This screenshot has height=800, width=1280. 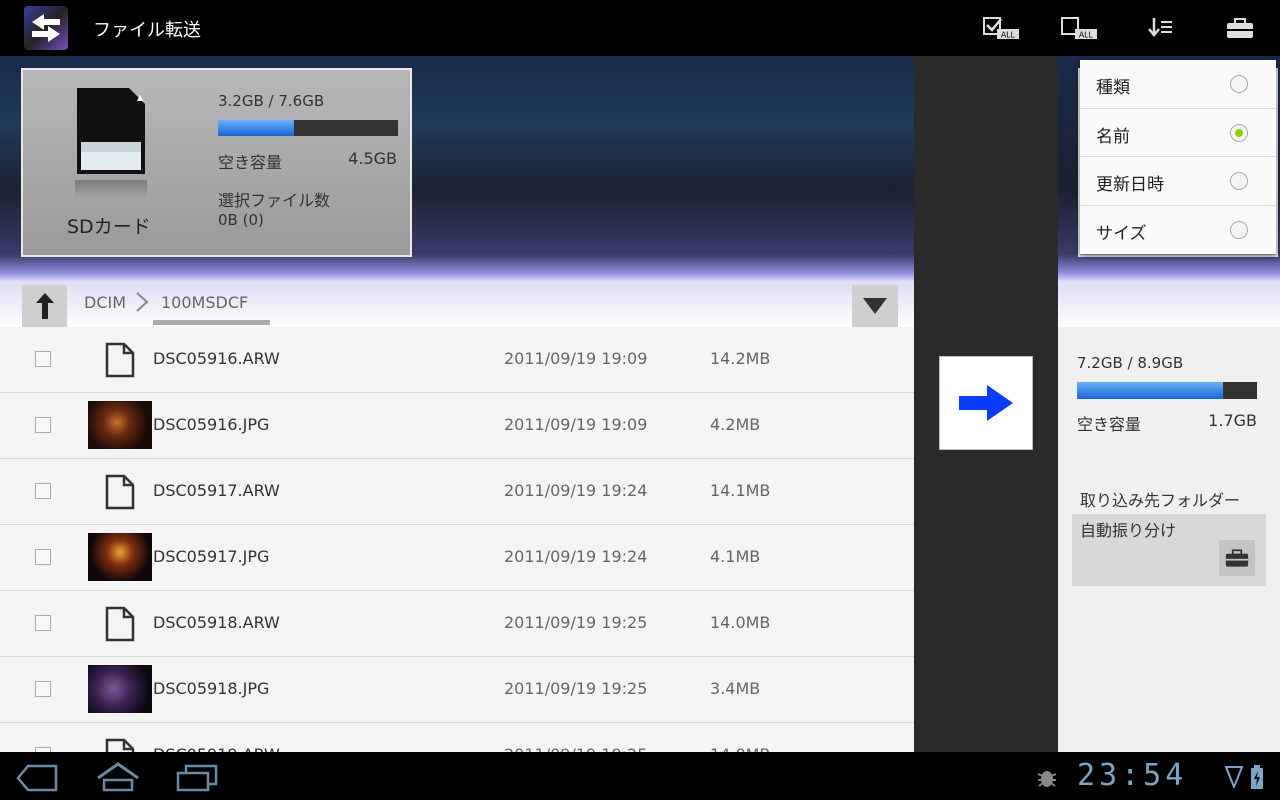 I want to click on file-transfer-app-icon, so click(x=46, y=28).